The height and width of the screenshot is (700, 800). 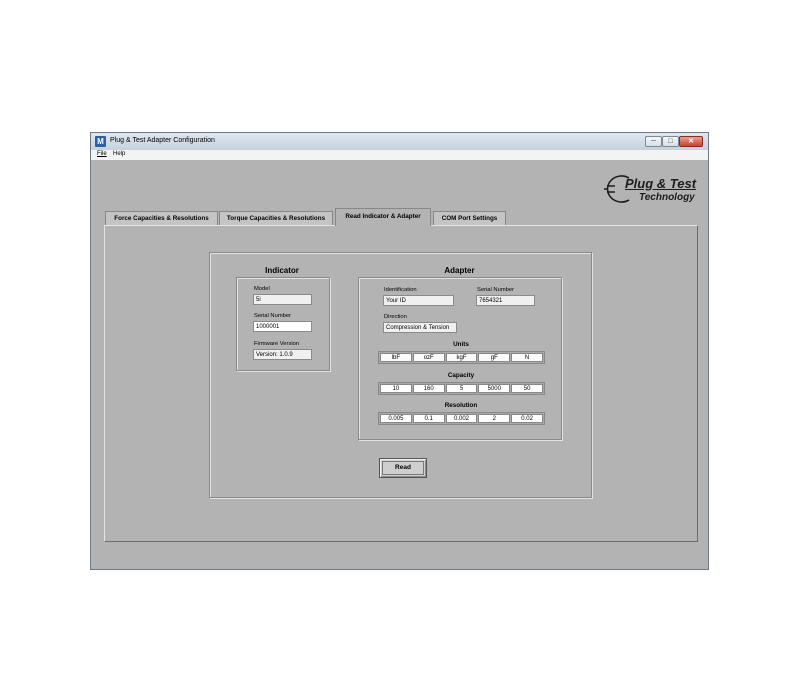 I want to click on maximize-button: □, so click(x=670, y=141).